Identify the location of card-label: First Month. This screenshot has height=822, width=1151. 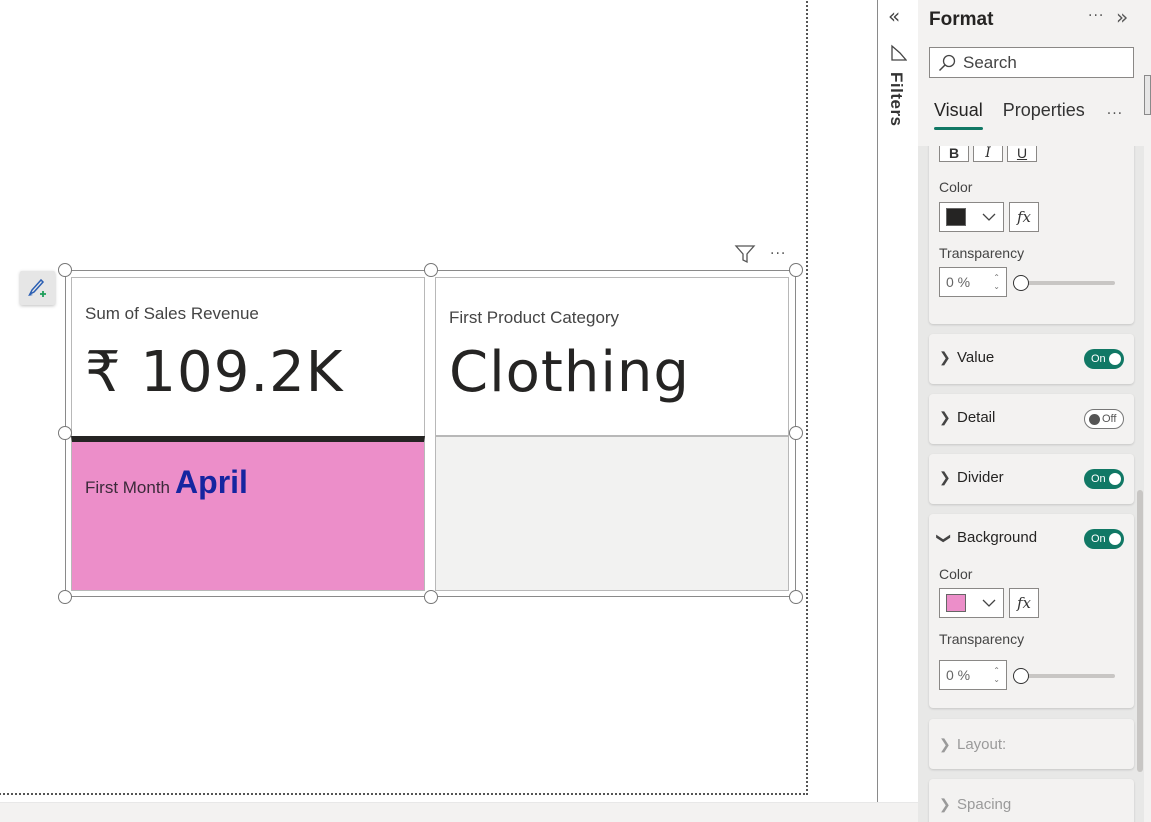
(128, 487).